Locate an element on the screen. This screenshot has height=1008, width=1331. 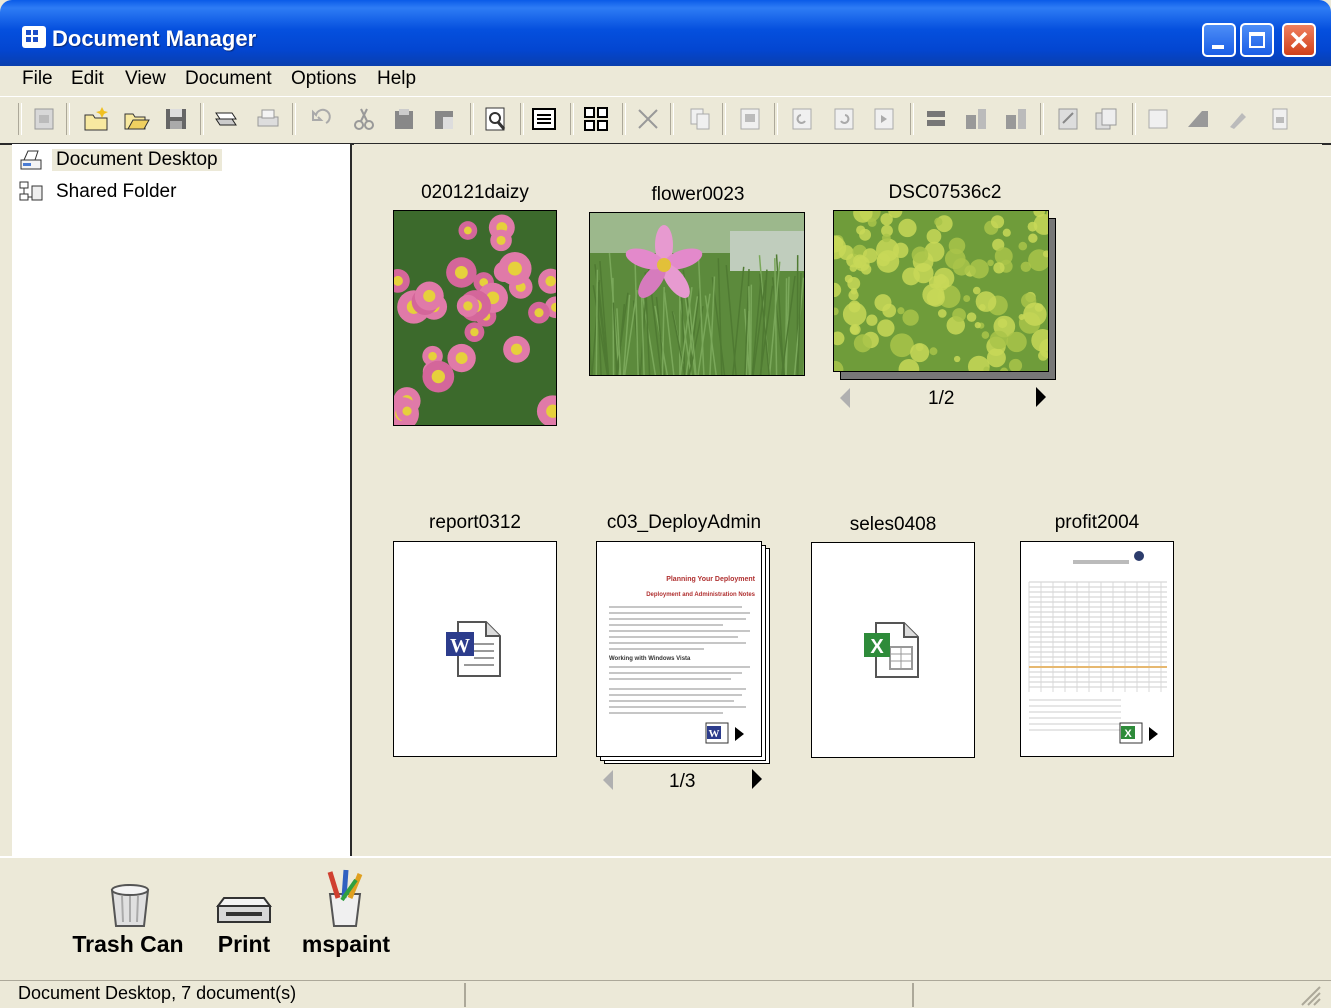
duplicate-icon is located at coordinates (700, 119).